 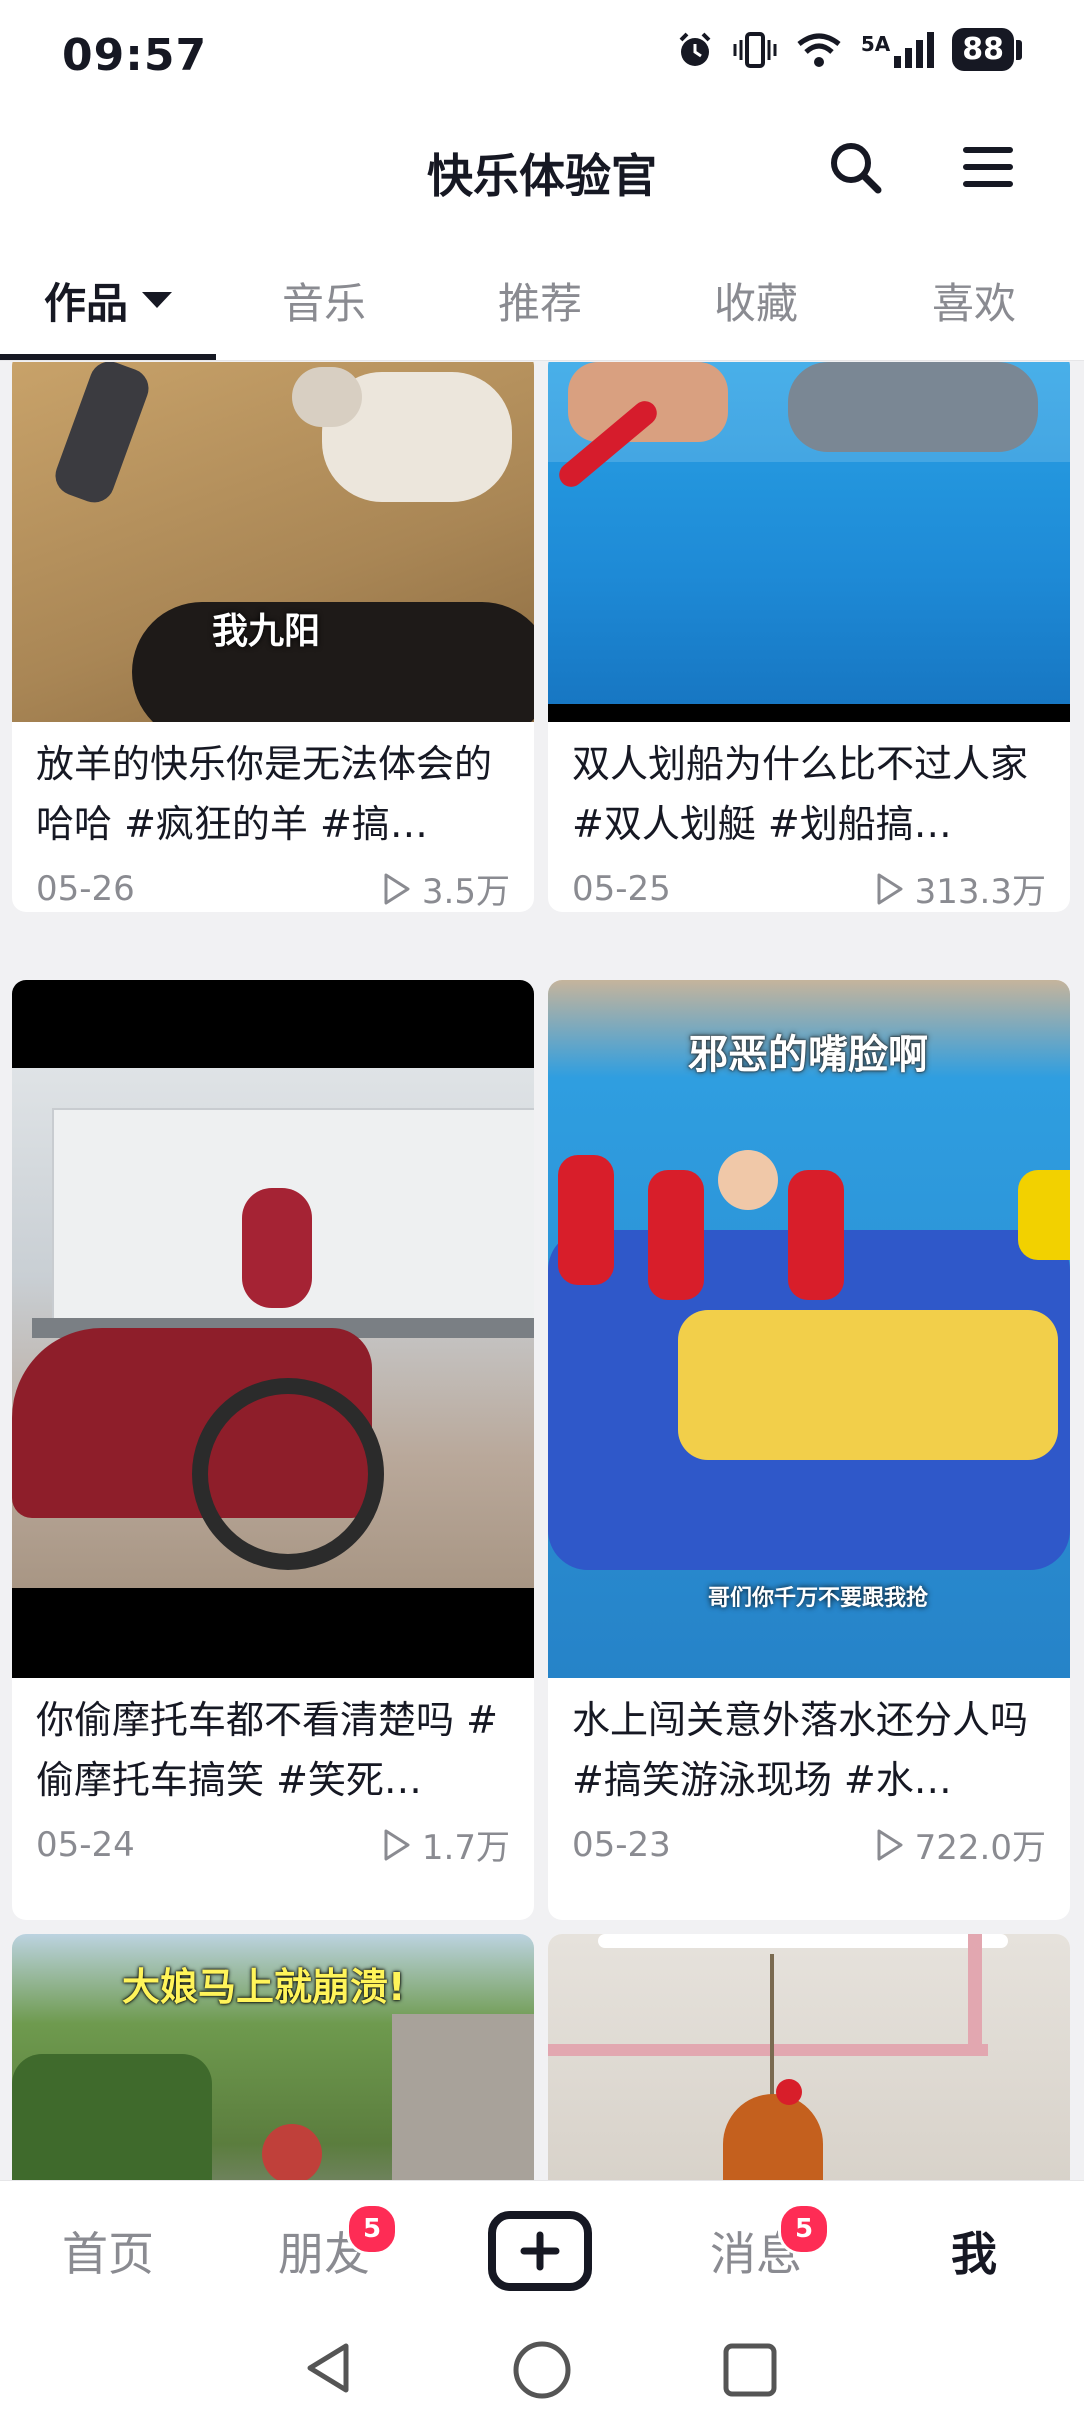 I want to click on vibrate-icon, so click(x=755, y=49).